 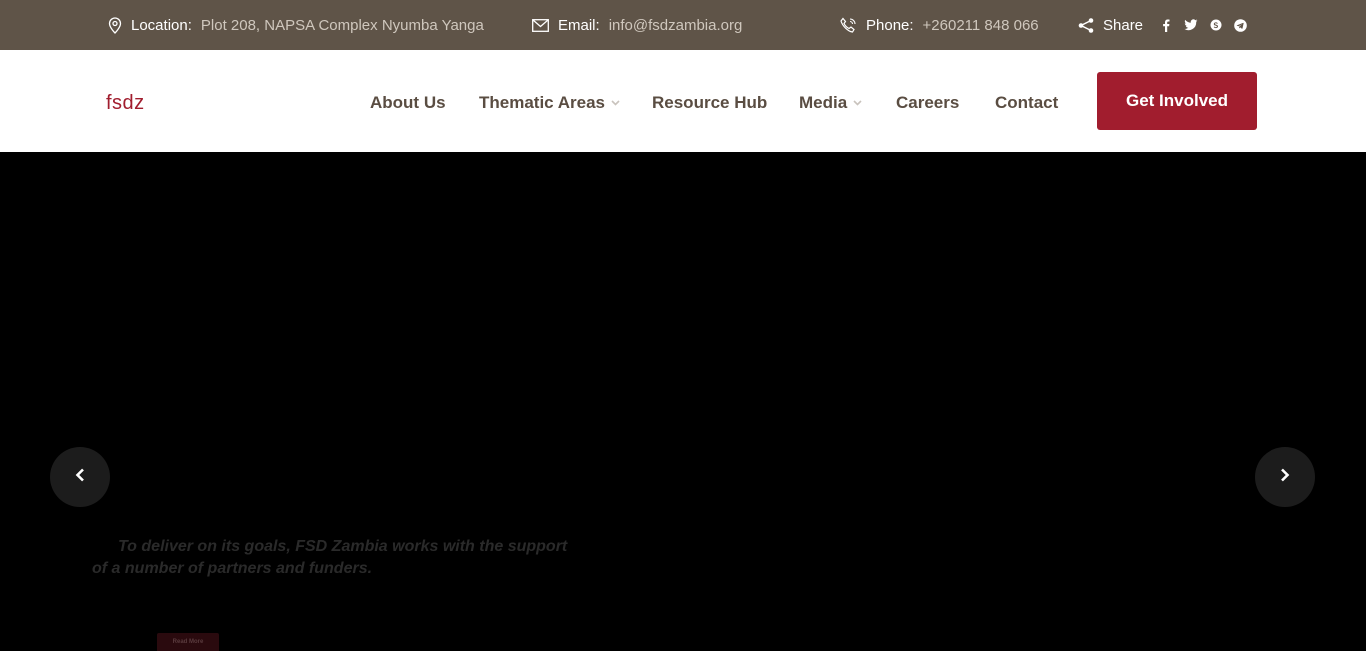 I want to click on nav-media: Media, so click(x=830, y=103).